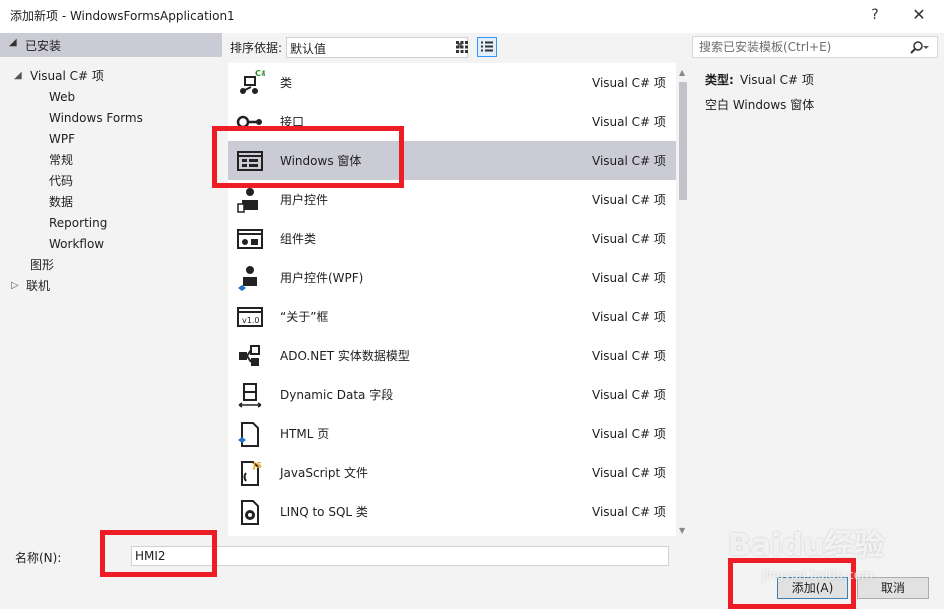  I want to click on tree-item: ▷ 联机, so click(111, 286).